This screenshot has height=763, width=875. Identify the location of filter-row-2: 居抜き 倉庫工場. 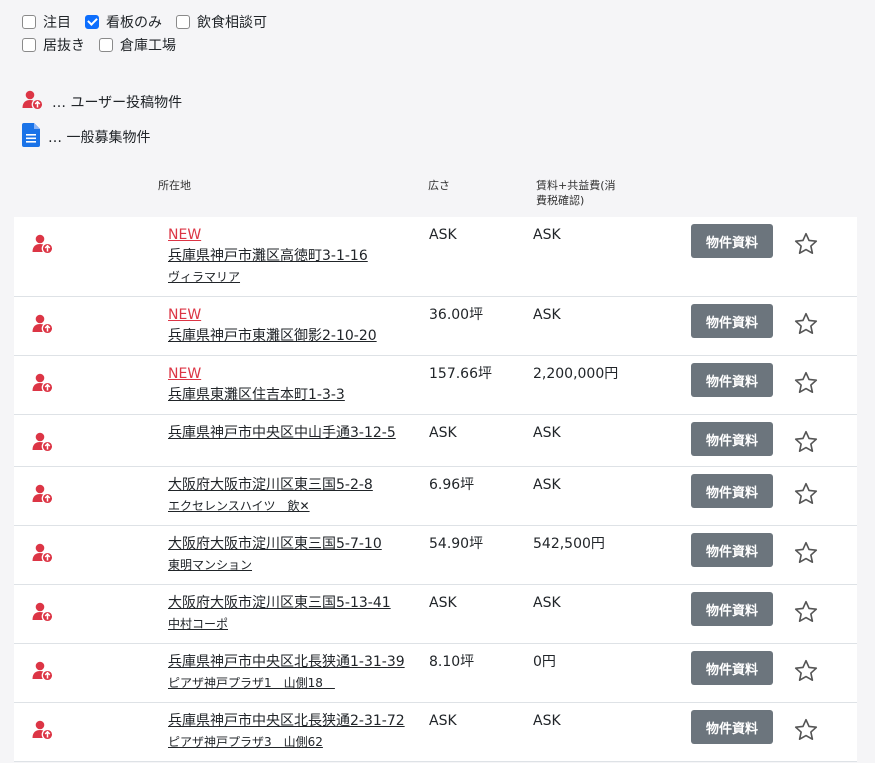
(151, 44).